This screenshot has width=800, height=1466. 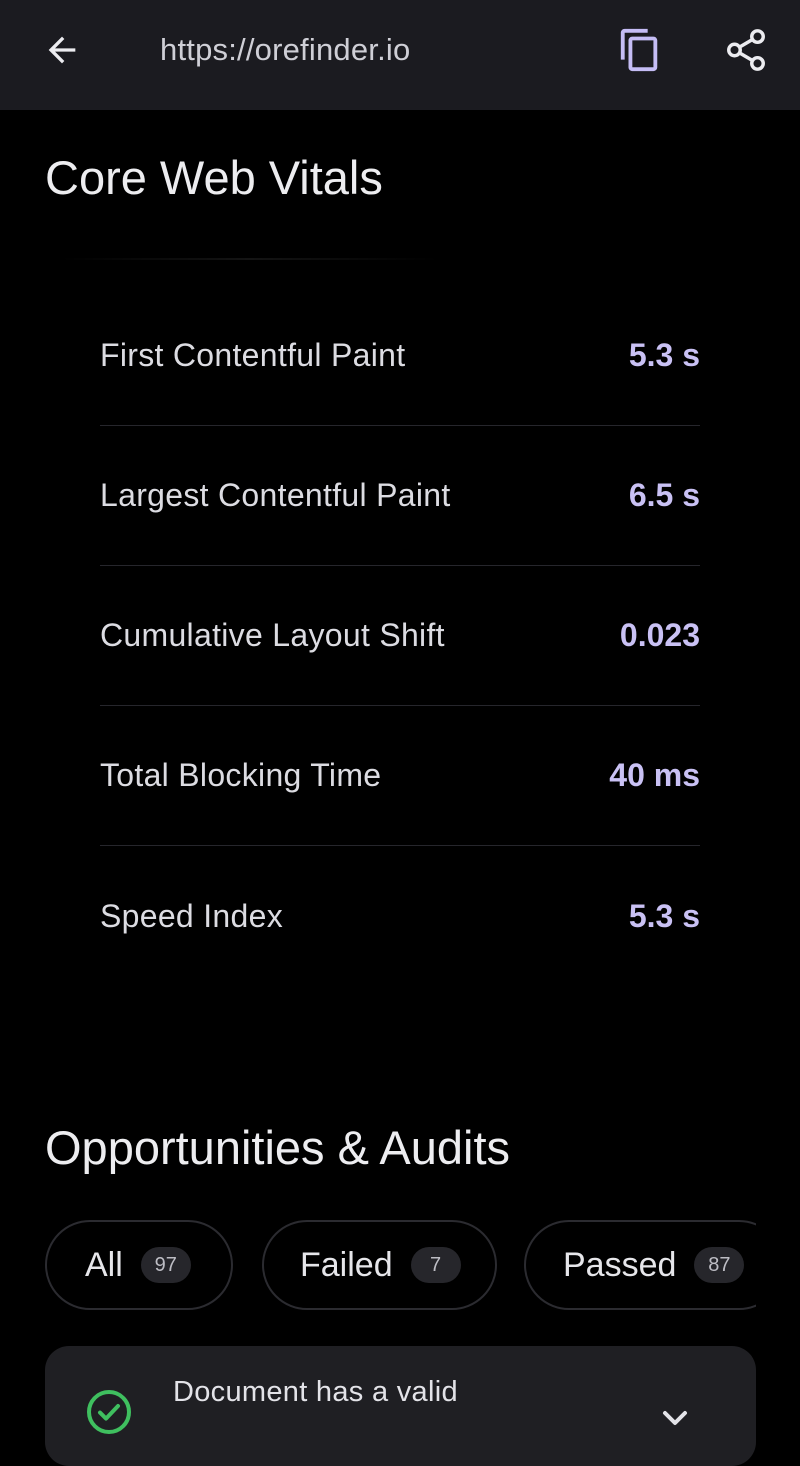 I want to click on chip-count: 87, so click(x=719, y=1265).